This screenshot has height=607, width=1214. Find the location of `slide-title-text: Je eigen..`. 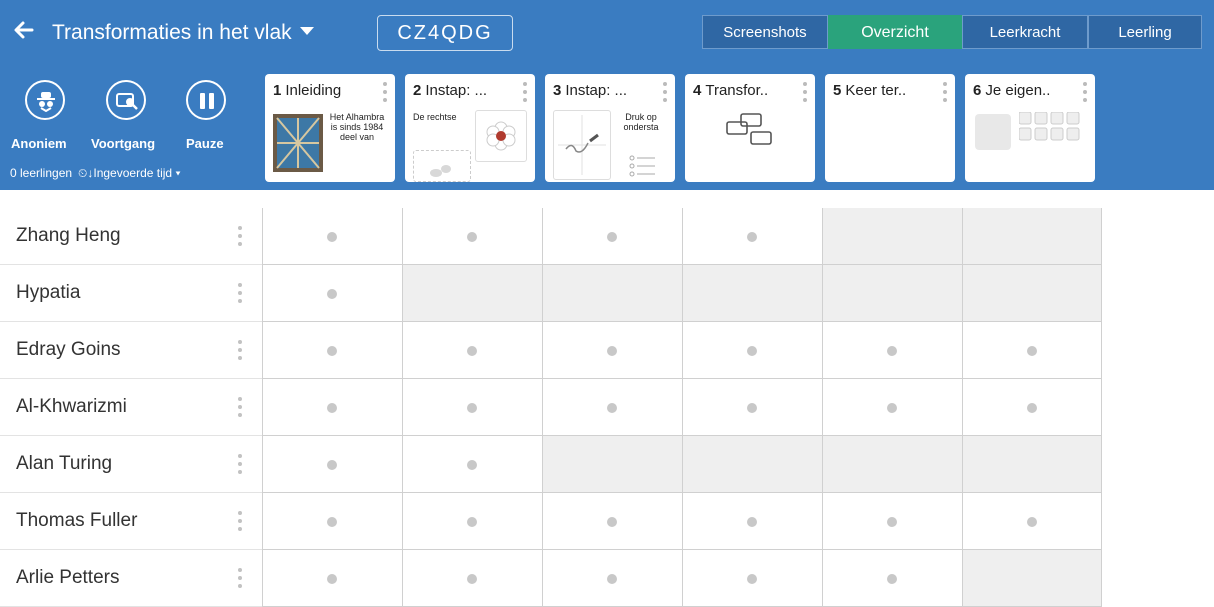

slide-title-text: Je eigen.. is located at coordinates (1018, 90).